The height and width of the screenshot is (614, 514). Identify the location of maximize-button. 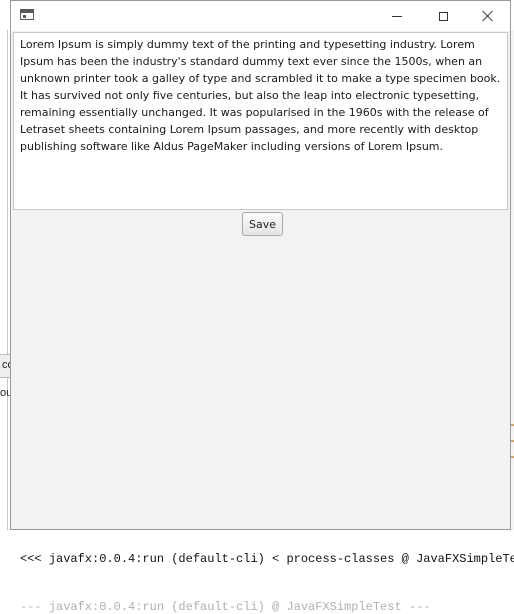
(443, 16).